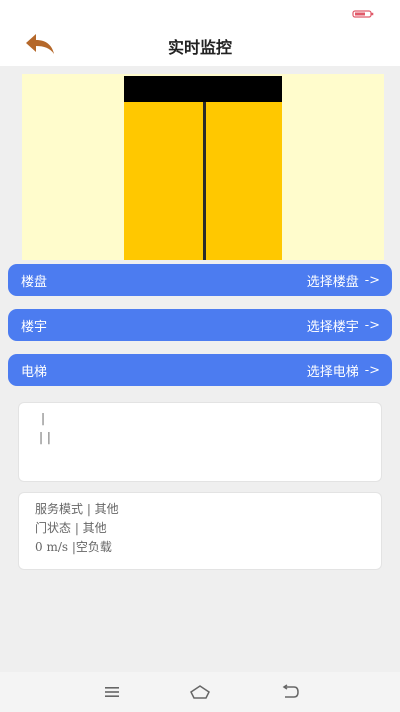  I want to click on door-status-text: 门状态 | 其他, so click(71, 528).